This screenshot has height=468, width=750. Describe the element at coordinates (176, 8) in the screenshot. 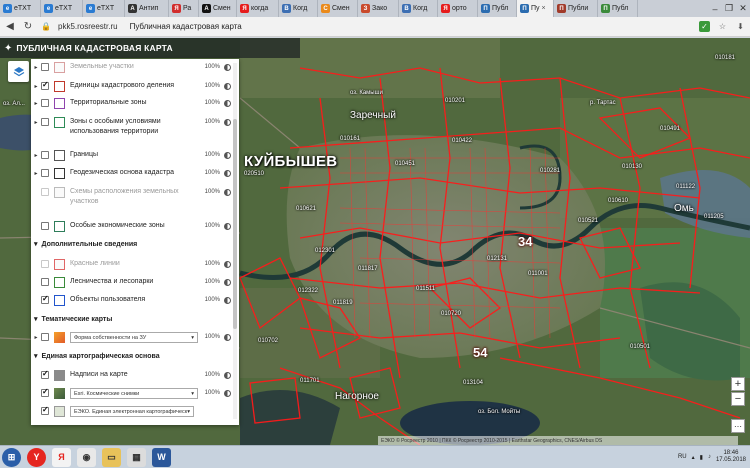

I see `tab-favicon-icon: Я` at that location.